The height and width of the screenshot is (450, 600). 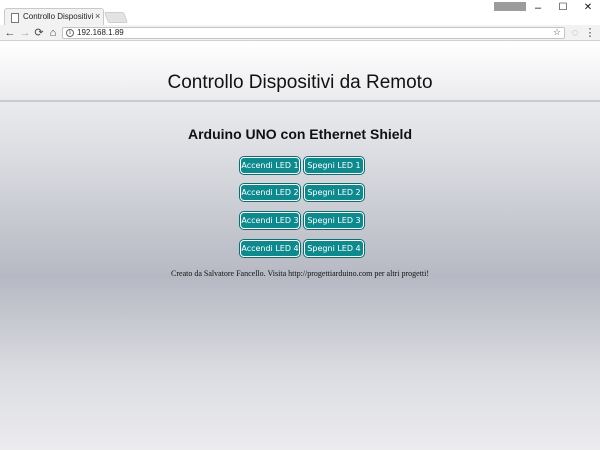 What do you see at coordinates (300, 12) in the screenshot?
I see `browser-titlebar: Controllo Dispositivi da R × – ☐ ✕` at bounding box center [300, 12].